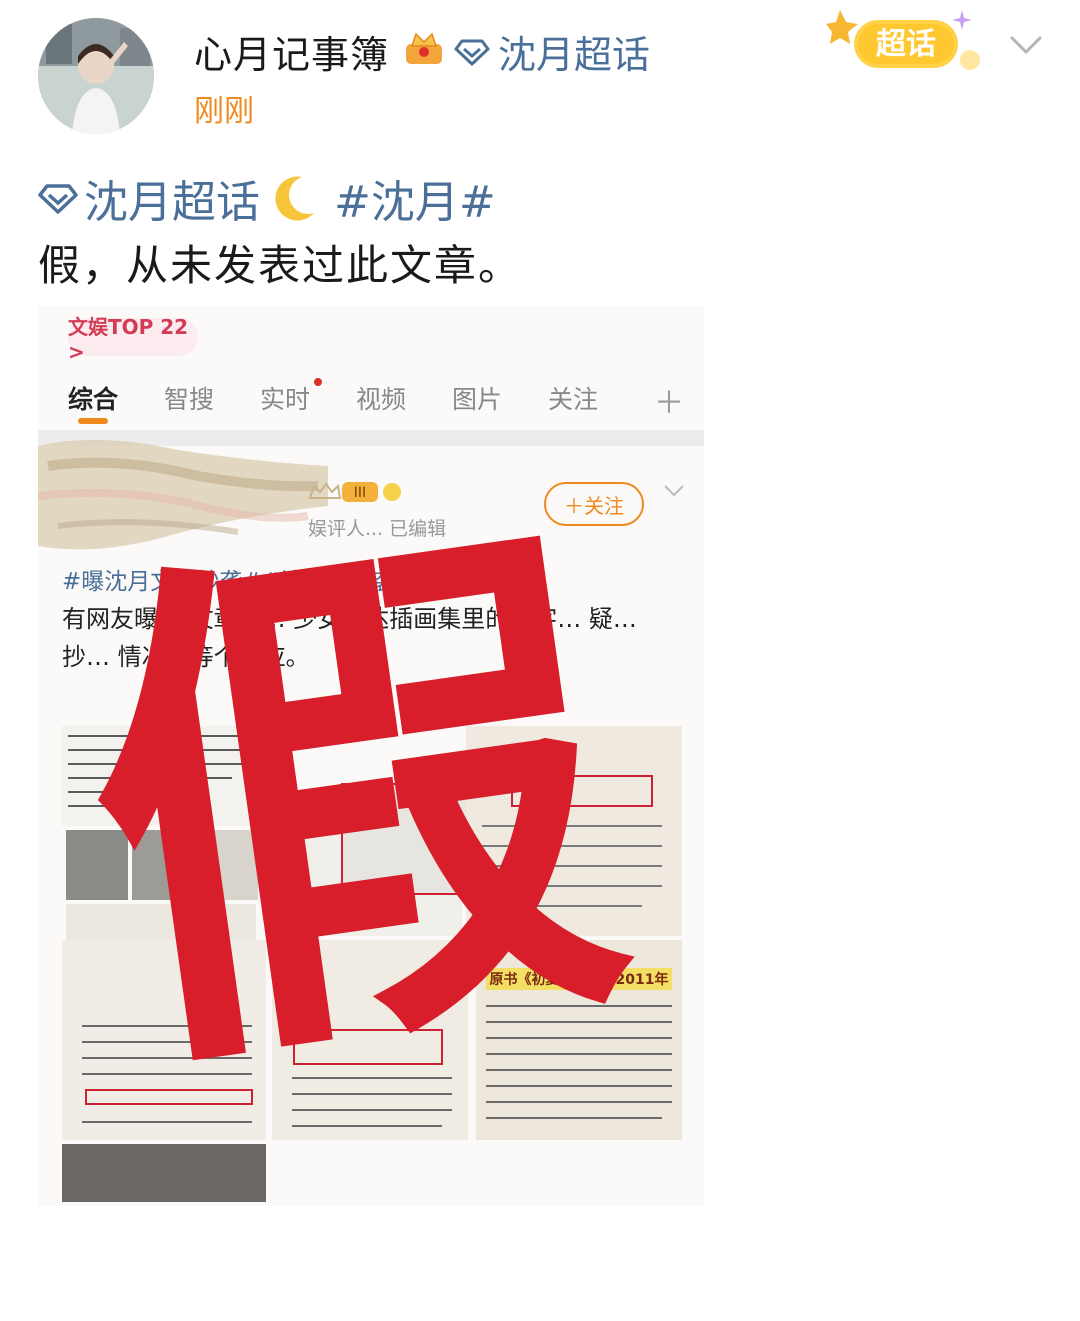 The image size is (1080, 1321). Describe the element at coordinates (424, 48) in the screenshot. I see `vip-crown-icon` at that location.